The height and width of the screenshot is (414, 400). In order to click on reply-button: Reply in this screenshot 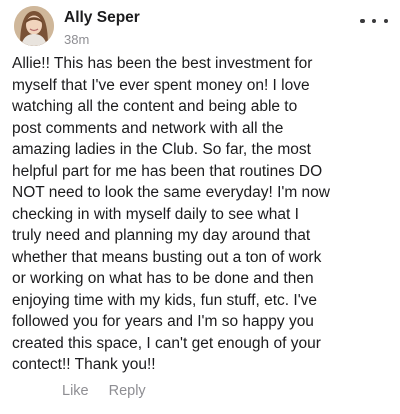, I will do `click(127, 391)`.